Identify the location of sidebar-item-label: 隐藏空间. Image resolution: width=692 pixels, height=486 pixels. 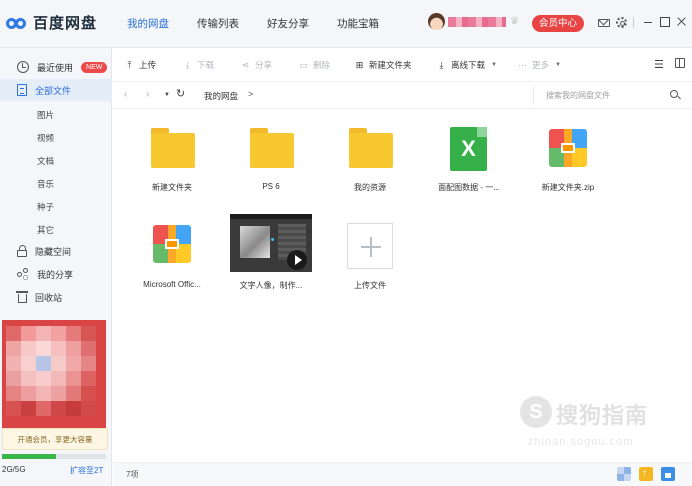
(53, 251).